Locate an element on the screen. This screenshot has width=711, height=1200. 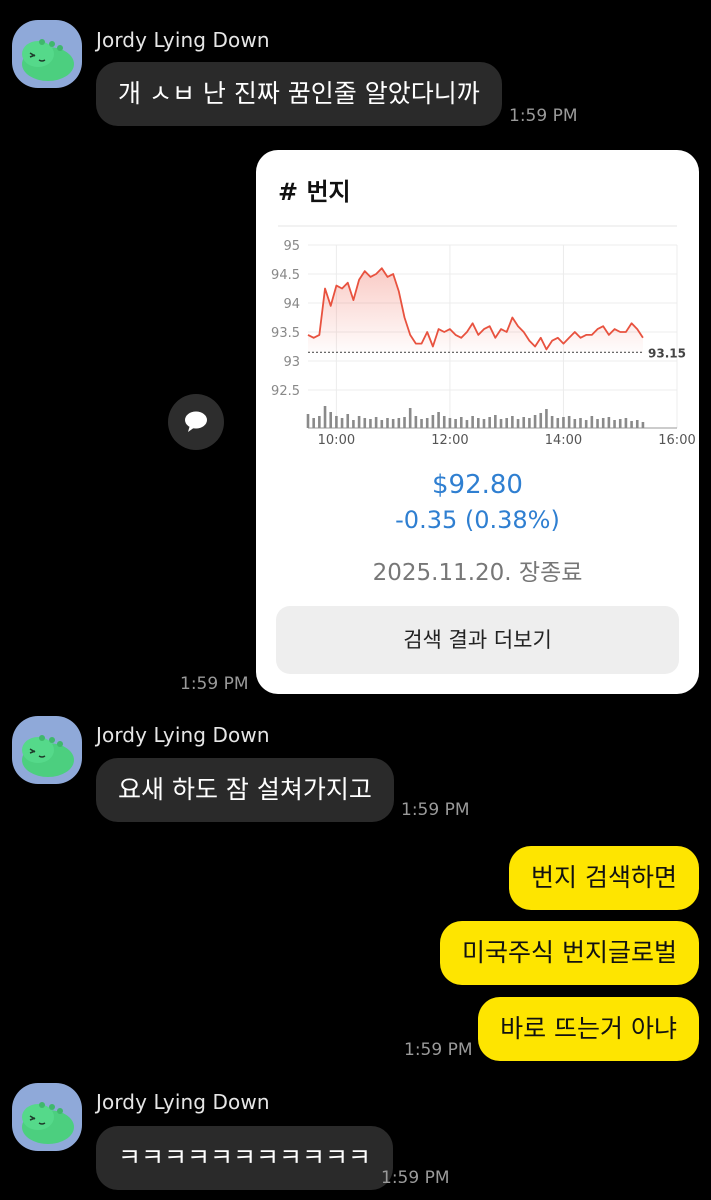
outgoing-message-bubble: 미국주식 번지글로벌 is located at coordinates (569, 953).